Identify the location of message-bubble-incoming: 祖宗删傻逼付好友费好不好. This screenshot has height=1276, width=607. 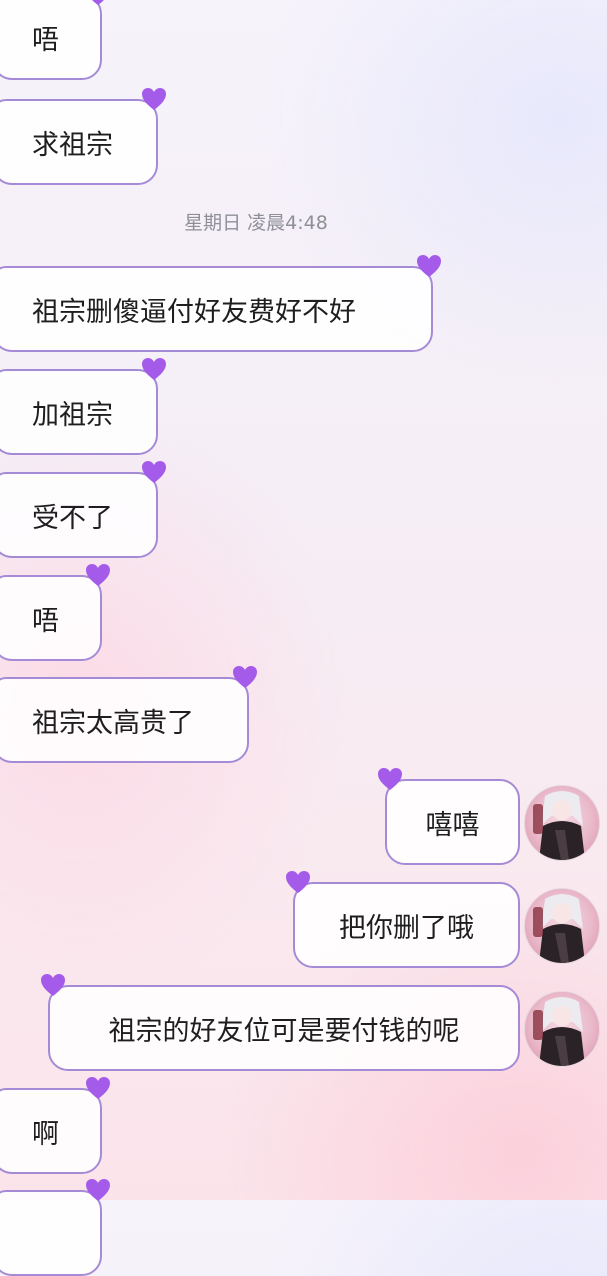
(220, 303).